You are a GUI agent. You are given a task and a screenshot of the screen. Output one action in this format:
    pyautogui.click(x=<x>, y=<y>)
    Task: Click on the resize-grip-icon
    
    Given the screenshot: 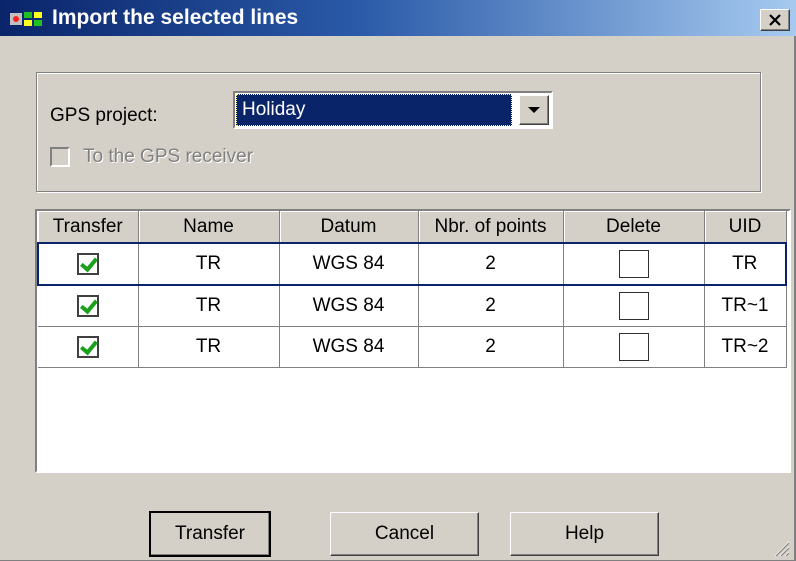 What is the action you would take?
    pyautogui.click(x=780, y=547)
    